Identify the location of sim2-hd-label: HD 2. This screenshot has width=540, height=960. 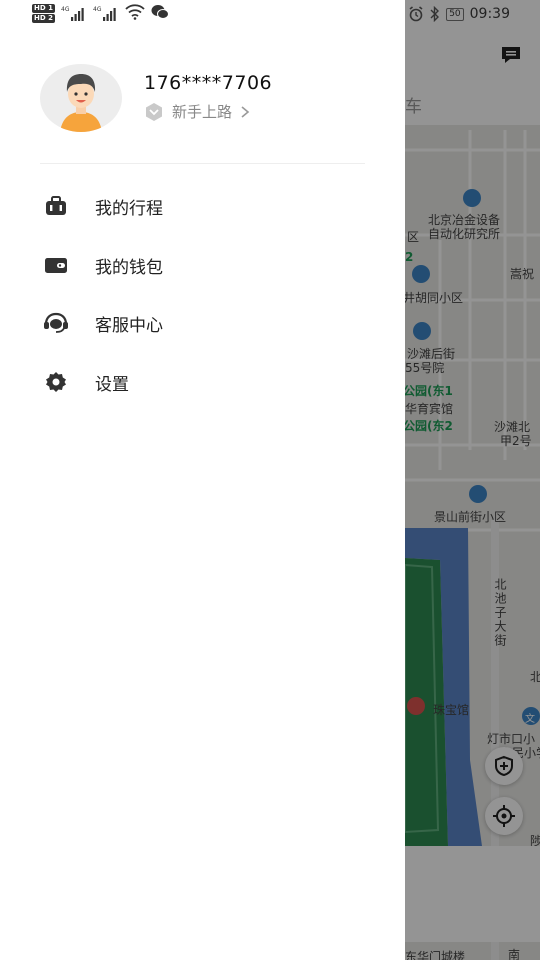
(43, 18).